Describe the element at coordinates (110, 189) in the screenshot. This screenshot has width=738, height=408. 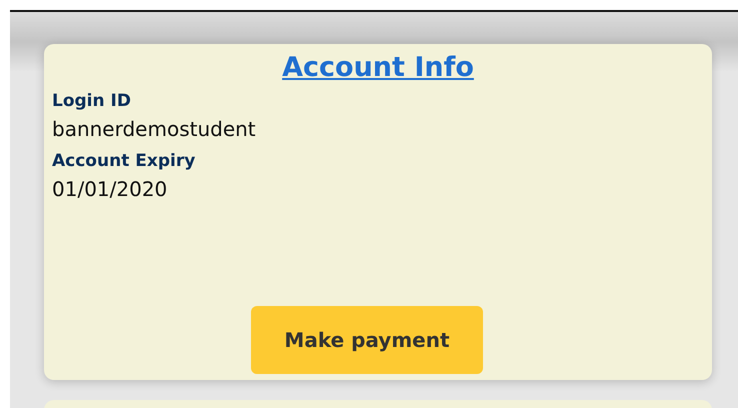
I see `field-value: 01/01/2020` at that location.